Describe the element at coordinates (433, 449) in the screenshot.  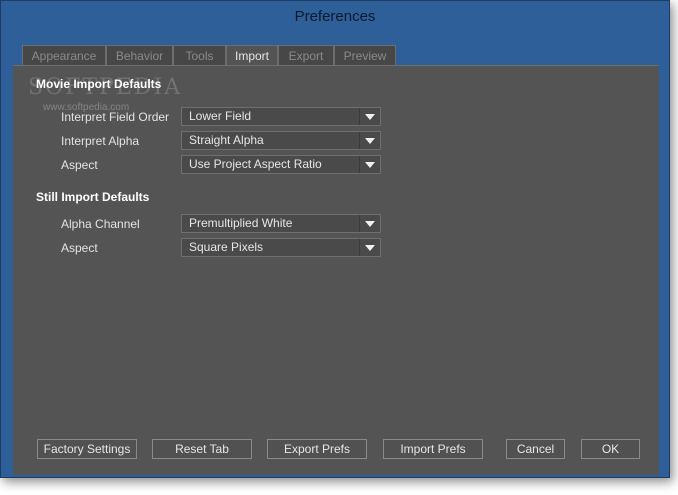
I see `import-prefs-button: Import Prefs` at that location.